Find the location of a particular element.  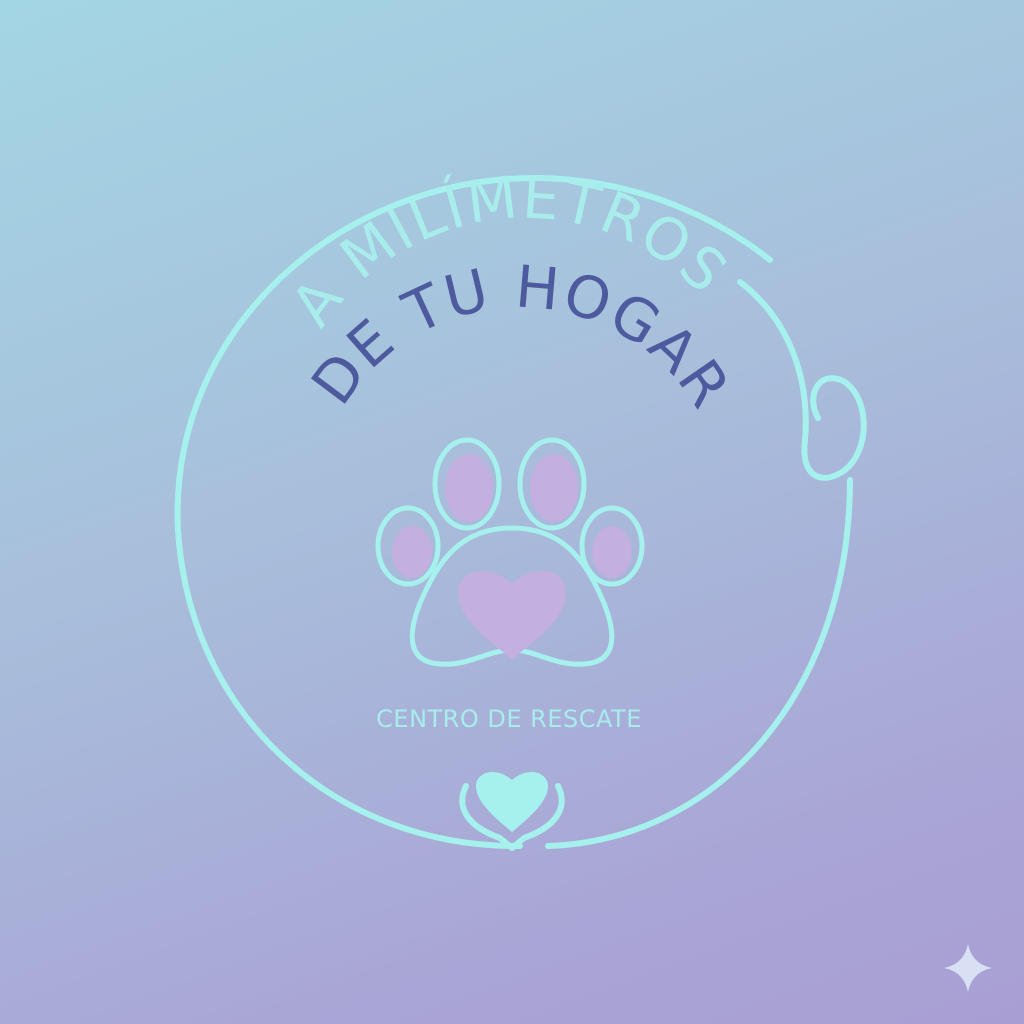

sparkle-icon is located at coordinates (968, 968).